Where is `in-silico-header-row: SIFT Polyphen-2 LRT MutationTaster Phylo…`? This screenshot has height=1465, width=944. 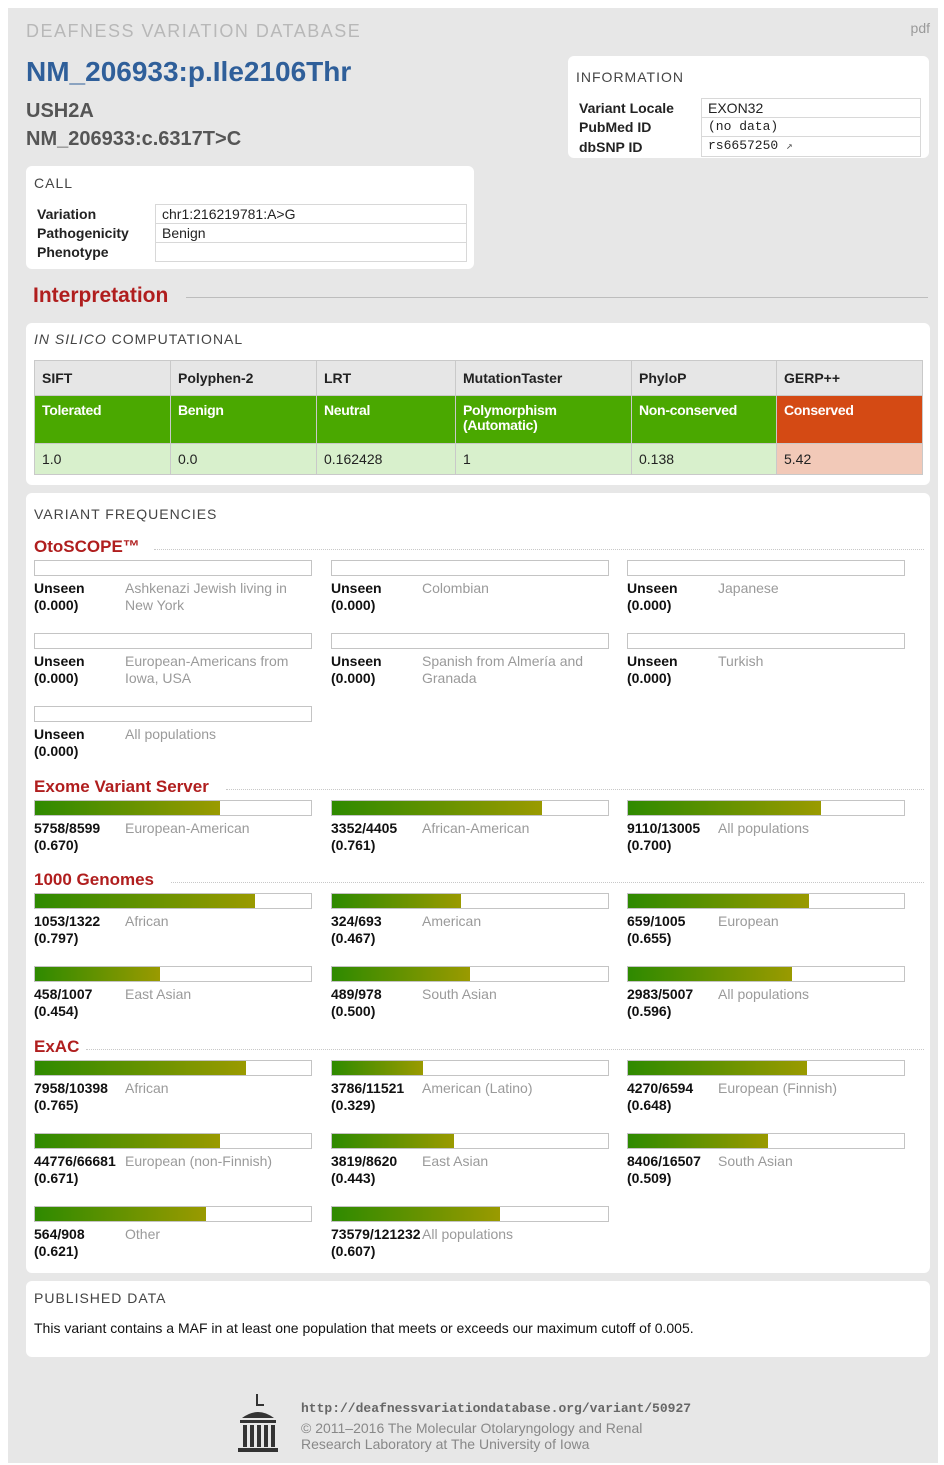
in-silico-header-row: SIFT Polyphen-2 LRT MutationTaster Phylo… is located at coordinates (478, 378).